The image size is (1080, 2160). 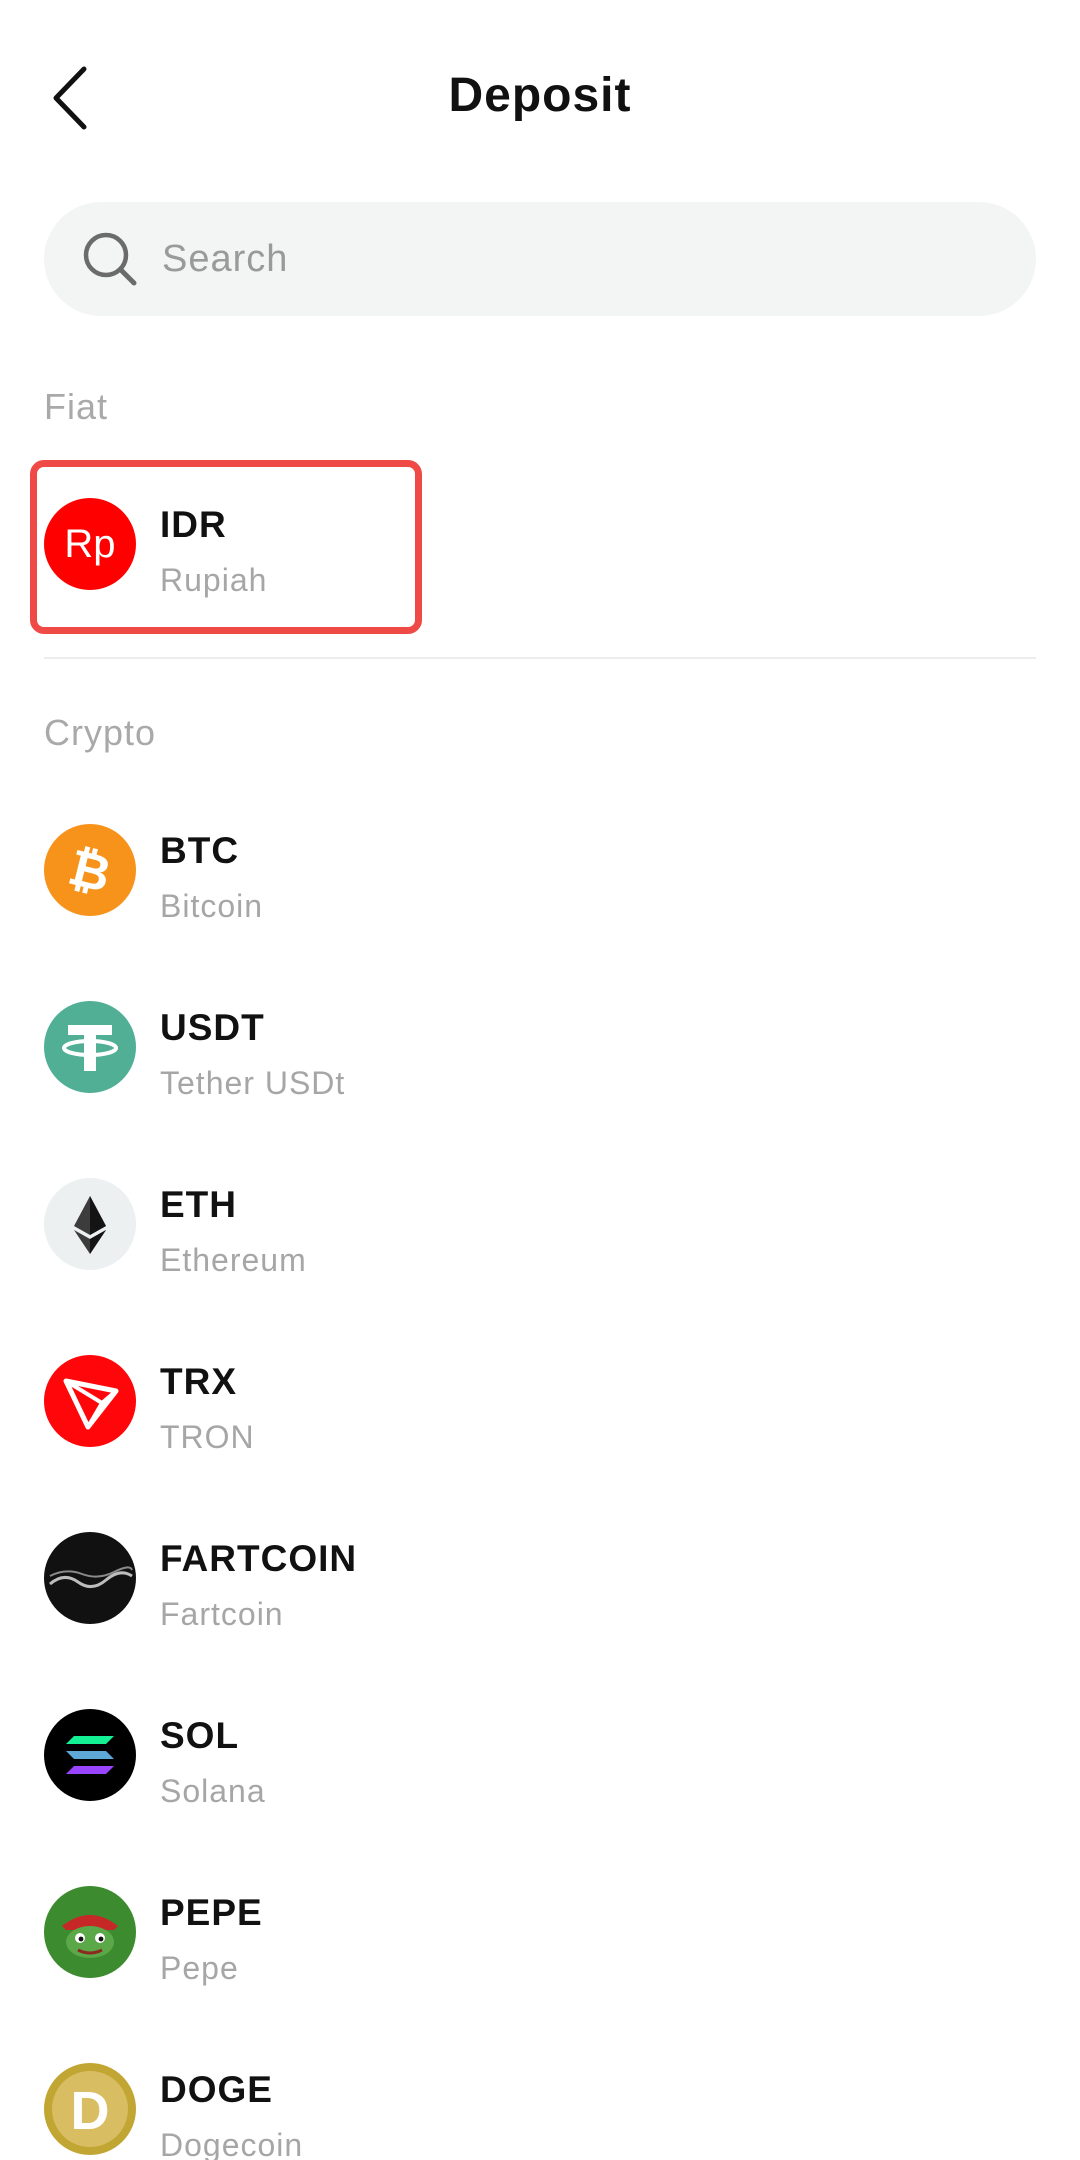 What do you see at coordinates (540, 1579) in the screenshot?
I see `list-item-fartcoin: FARTCOIN Fartcoin` at bounding box center [540, 1579].